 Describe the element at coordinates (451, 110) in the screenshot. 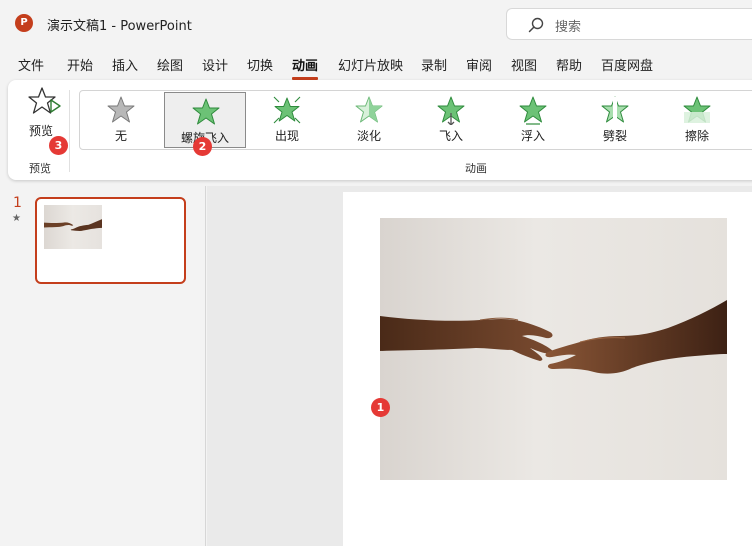

I see `star-fly-icon` at that location.